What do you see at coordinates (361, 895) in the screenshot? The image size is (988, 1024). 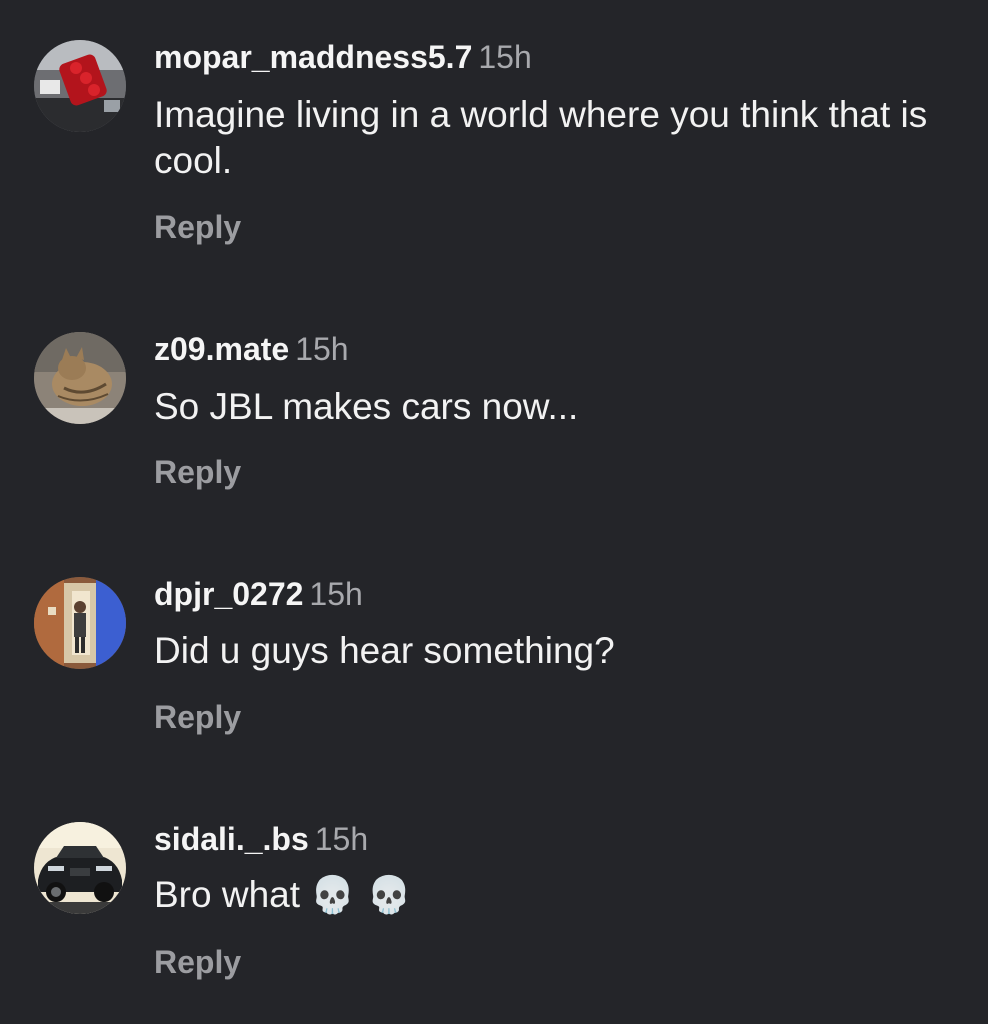 I see `skull-emoji-icon: 💀 💀` at bounding box center [361, 895].